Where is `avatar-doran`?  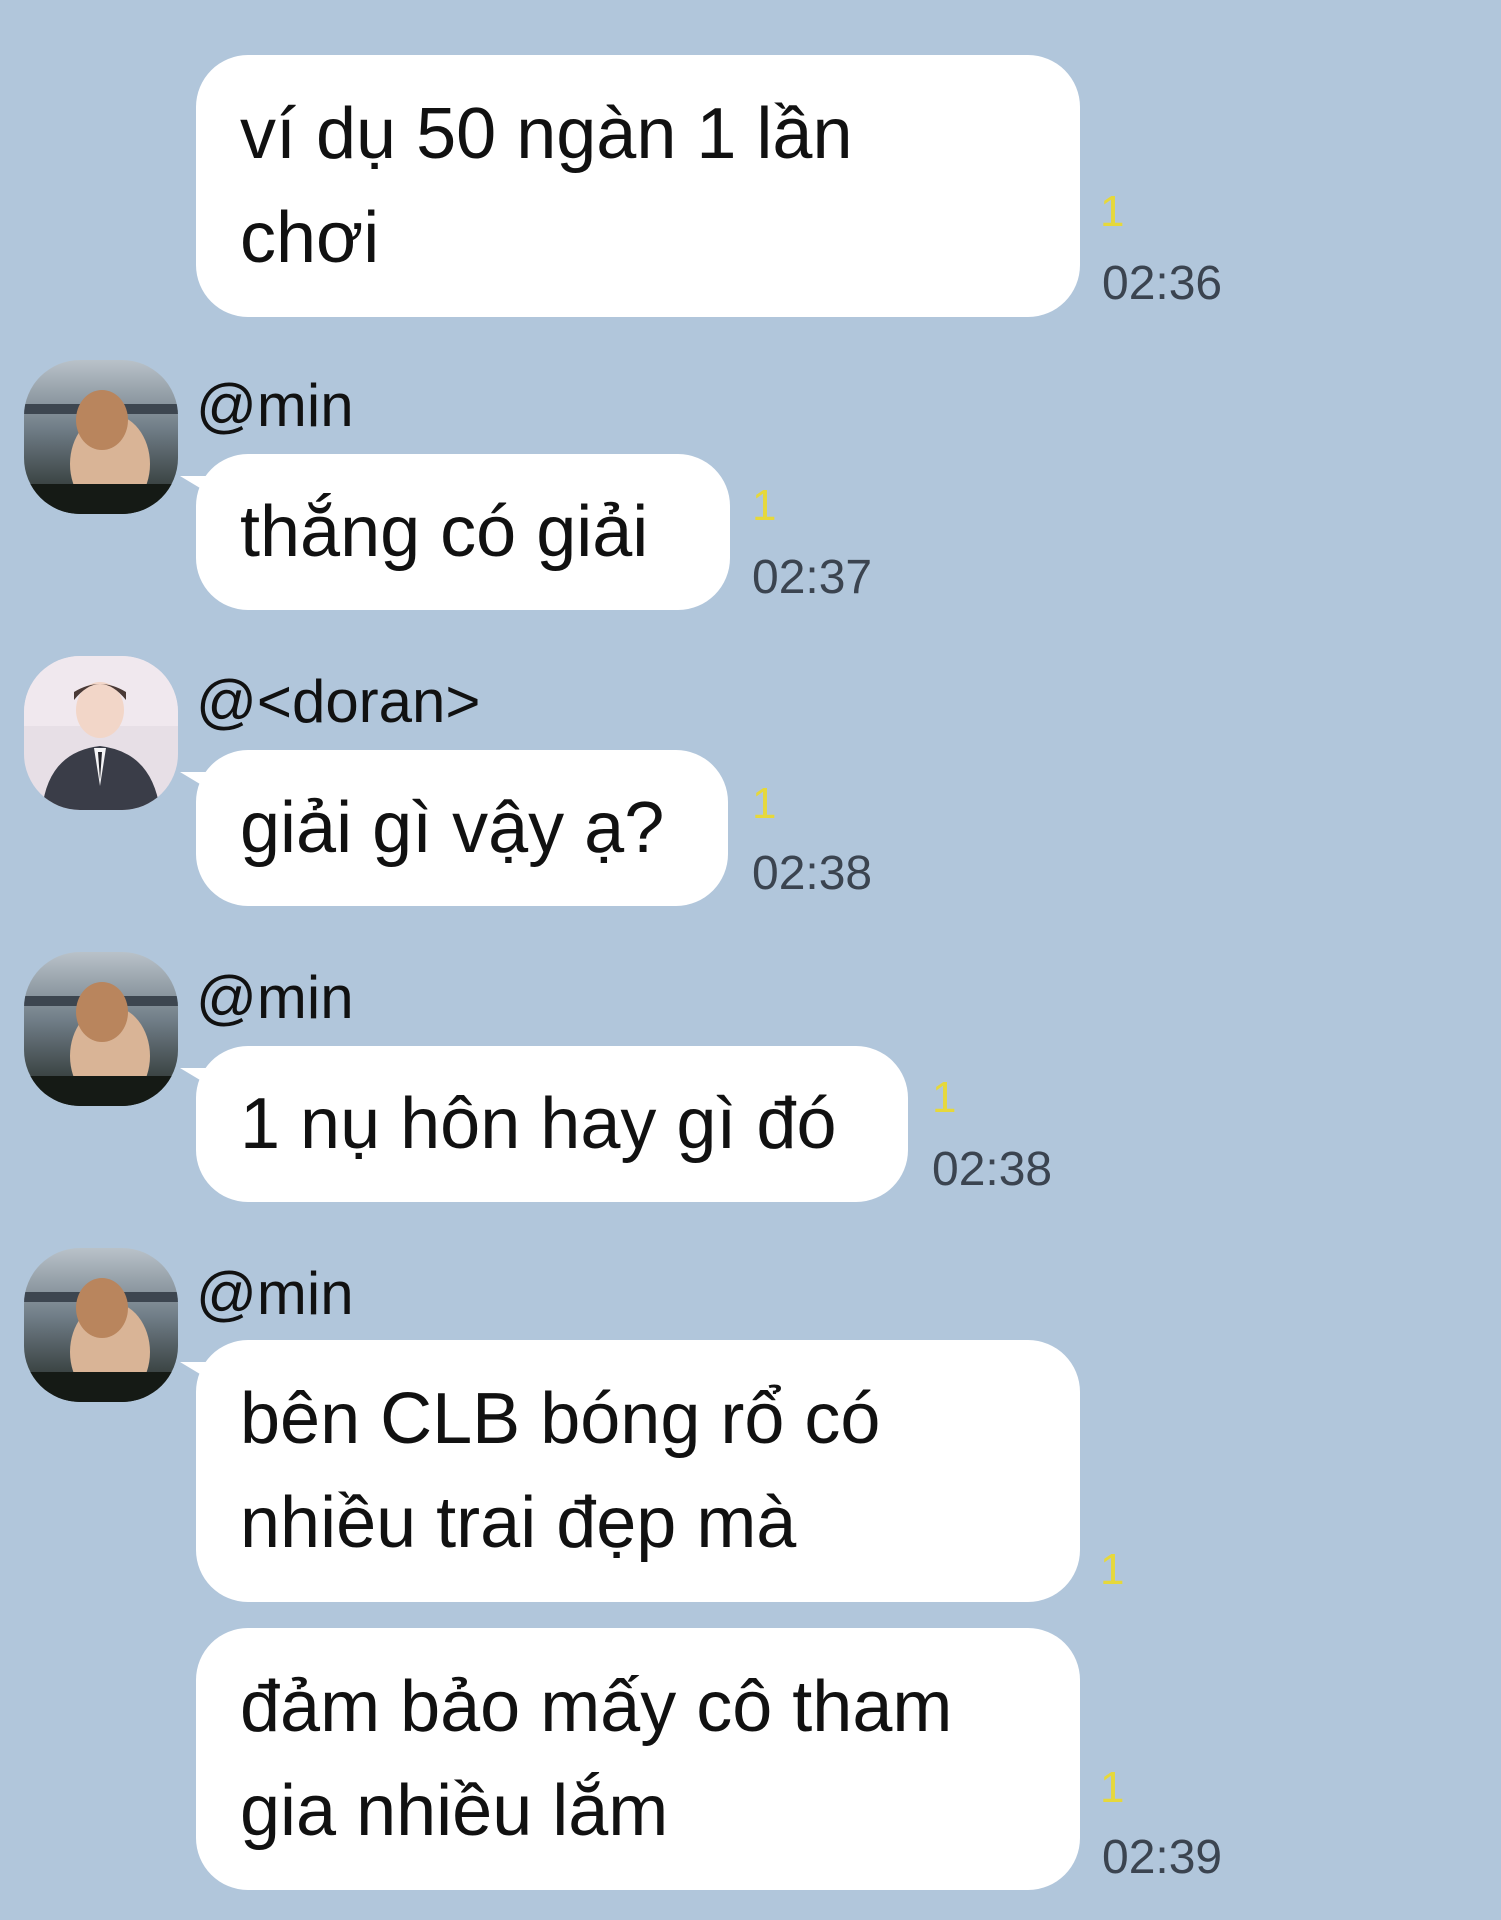
avatar-doran is located at coordinates (101, 733).